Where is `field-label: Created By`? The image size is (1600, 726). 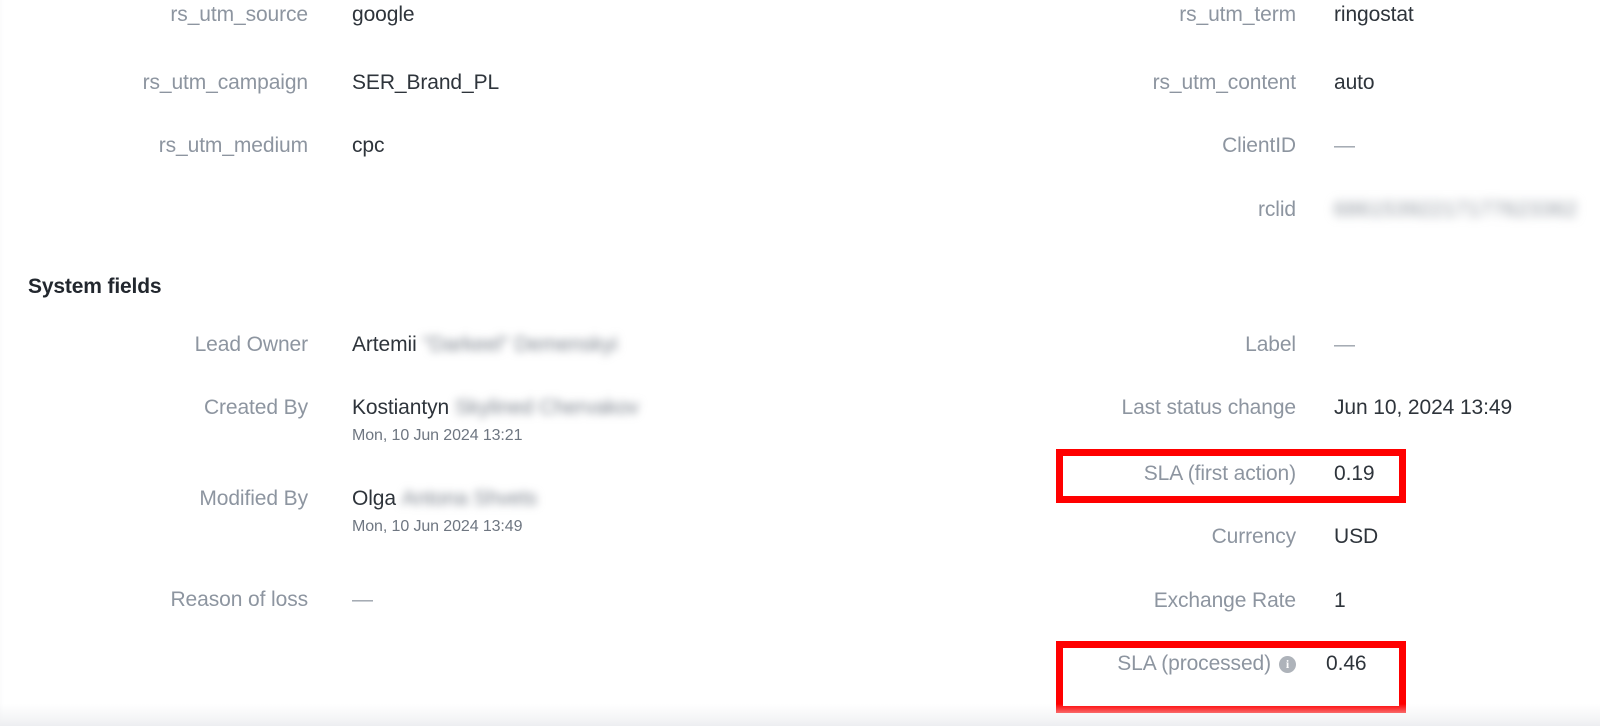
field-label: Created By is located at coordinates (255, 407).